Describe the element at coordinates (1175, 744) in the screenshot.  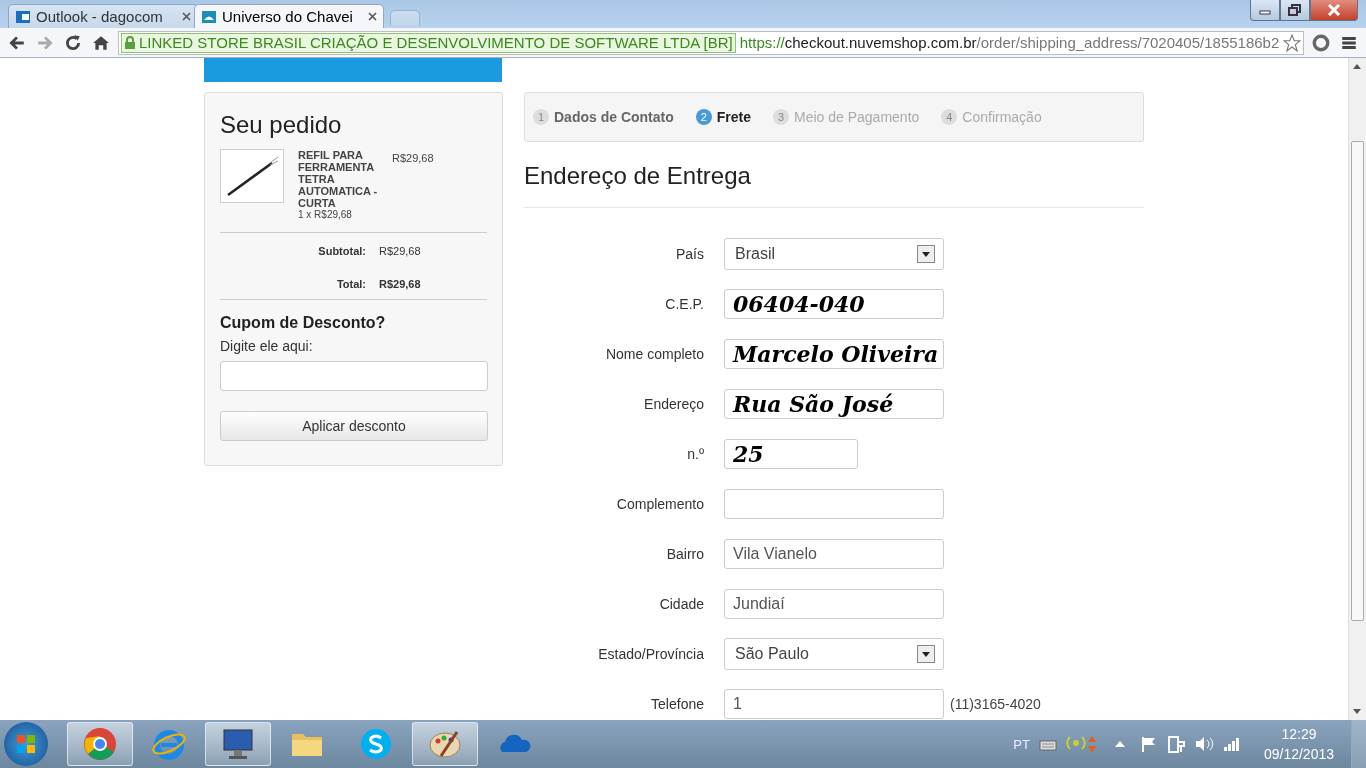
I see `battery-plug-icon` at that location.